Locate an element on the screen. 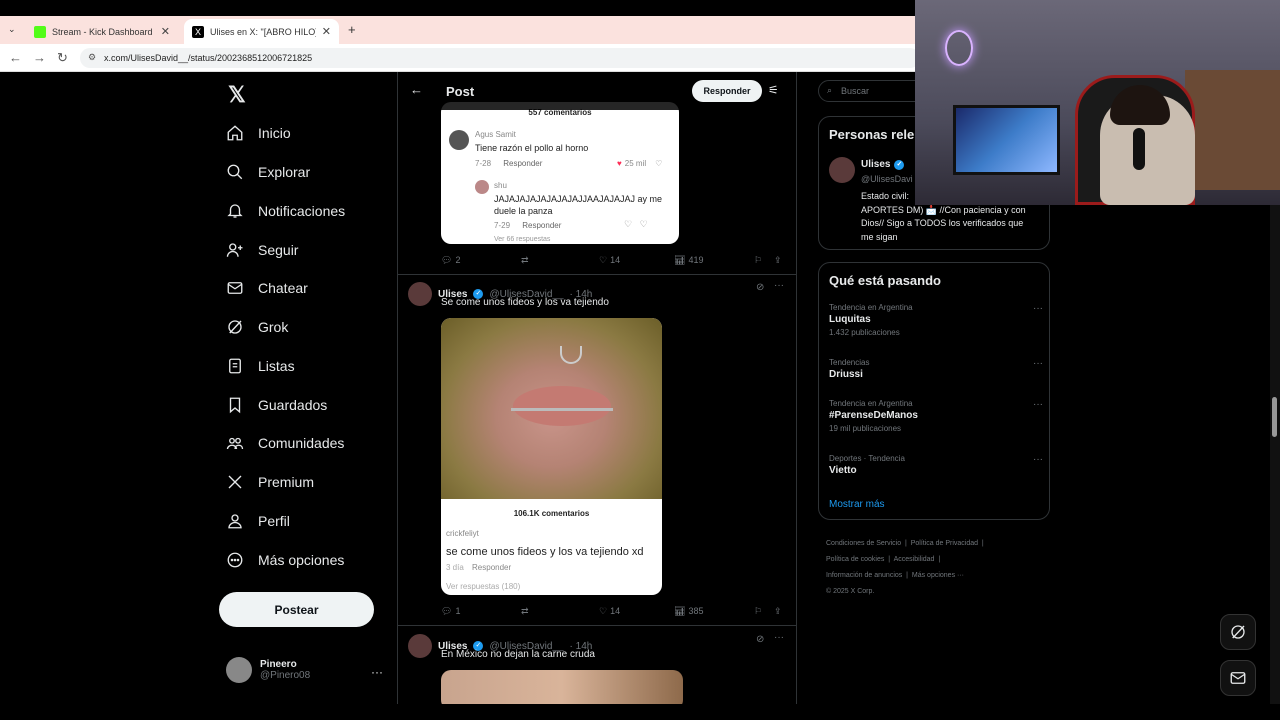 The height and width of the screenshot is (720, 1280). messages-fab is located at coordinates (1238, 678).